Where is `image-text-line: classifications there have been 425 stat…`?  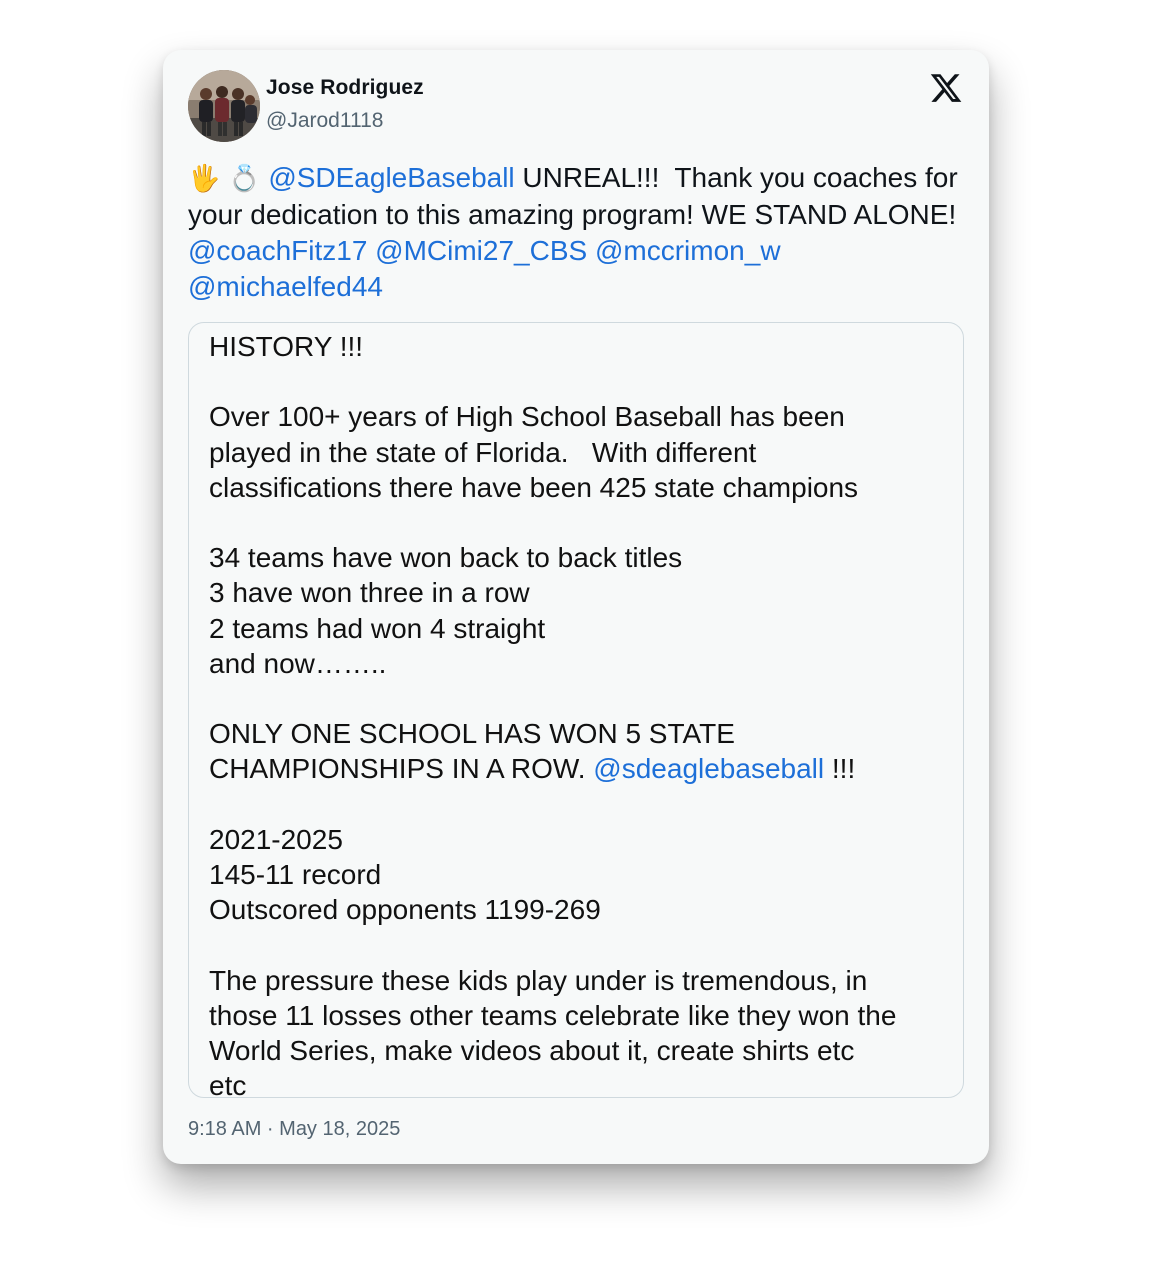
image-text-line: classifications there have been 425 stat… is located at coordinates (534, 487).